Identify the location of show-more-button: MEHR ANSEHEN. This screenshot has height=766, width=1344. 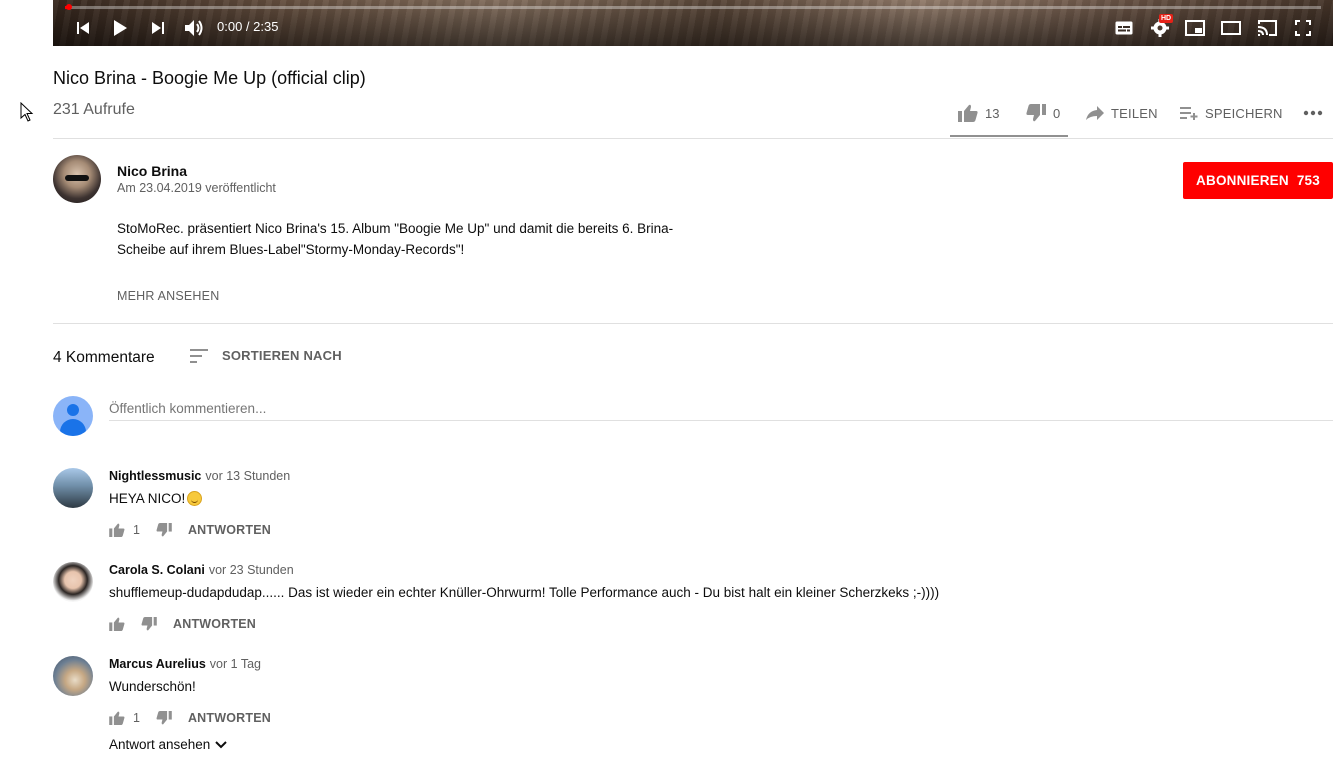
(168, 296).